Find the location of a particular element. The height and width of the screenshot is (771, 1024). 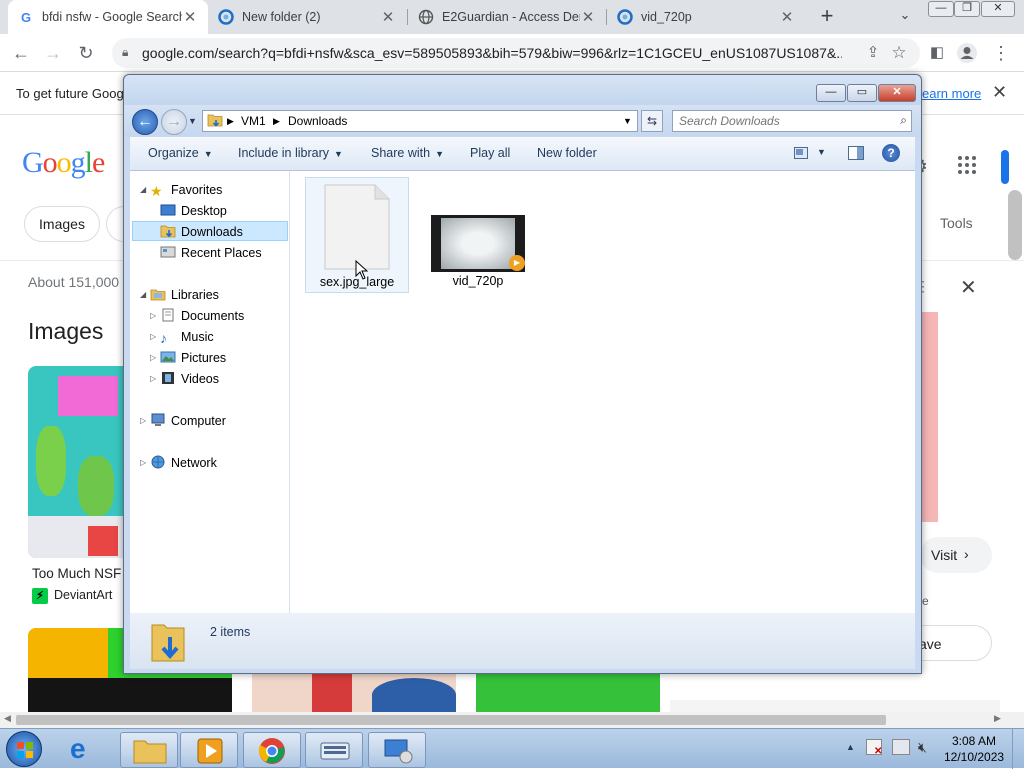

nav-videos: Videos is located at coordinates (189, 379).